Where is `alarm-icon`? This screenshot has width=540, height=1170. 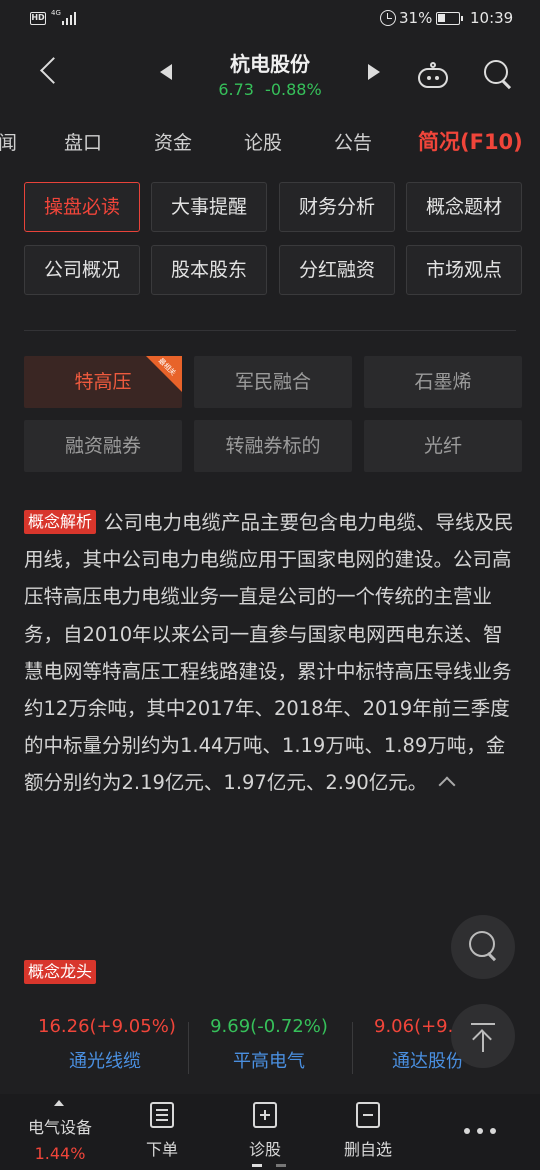 alarm-icon is located at coordinates (388, 18).